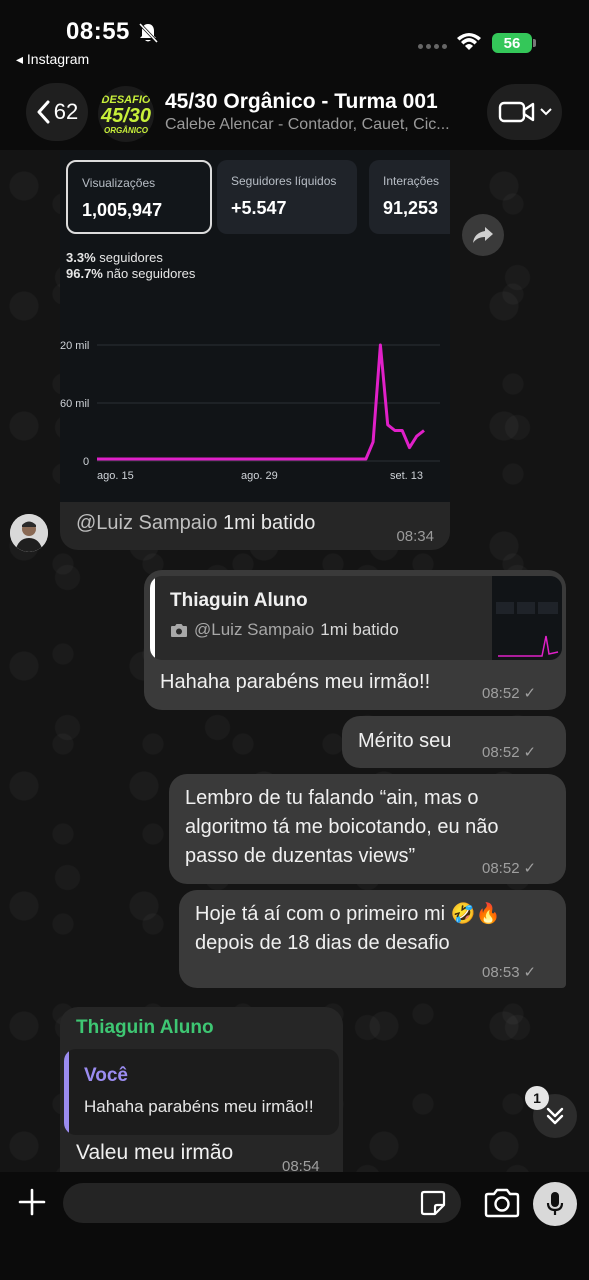  Describe the element at coordinates (126, 130) in the screenshot. I see `avatar-text-line3: ORGÂNICO` at that location.